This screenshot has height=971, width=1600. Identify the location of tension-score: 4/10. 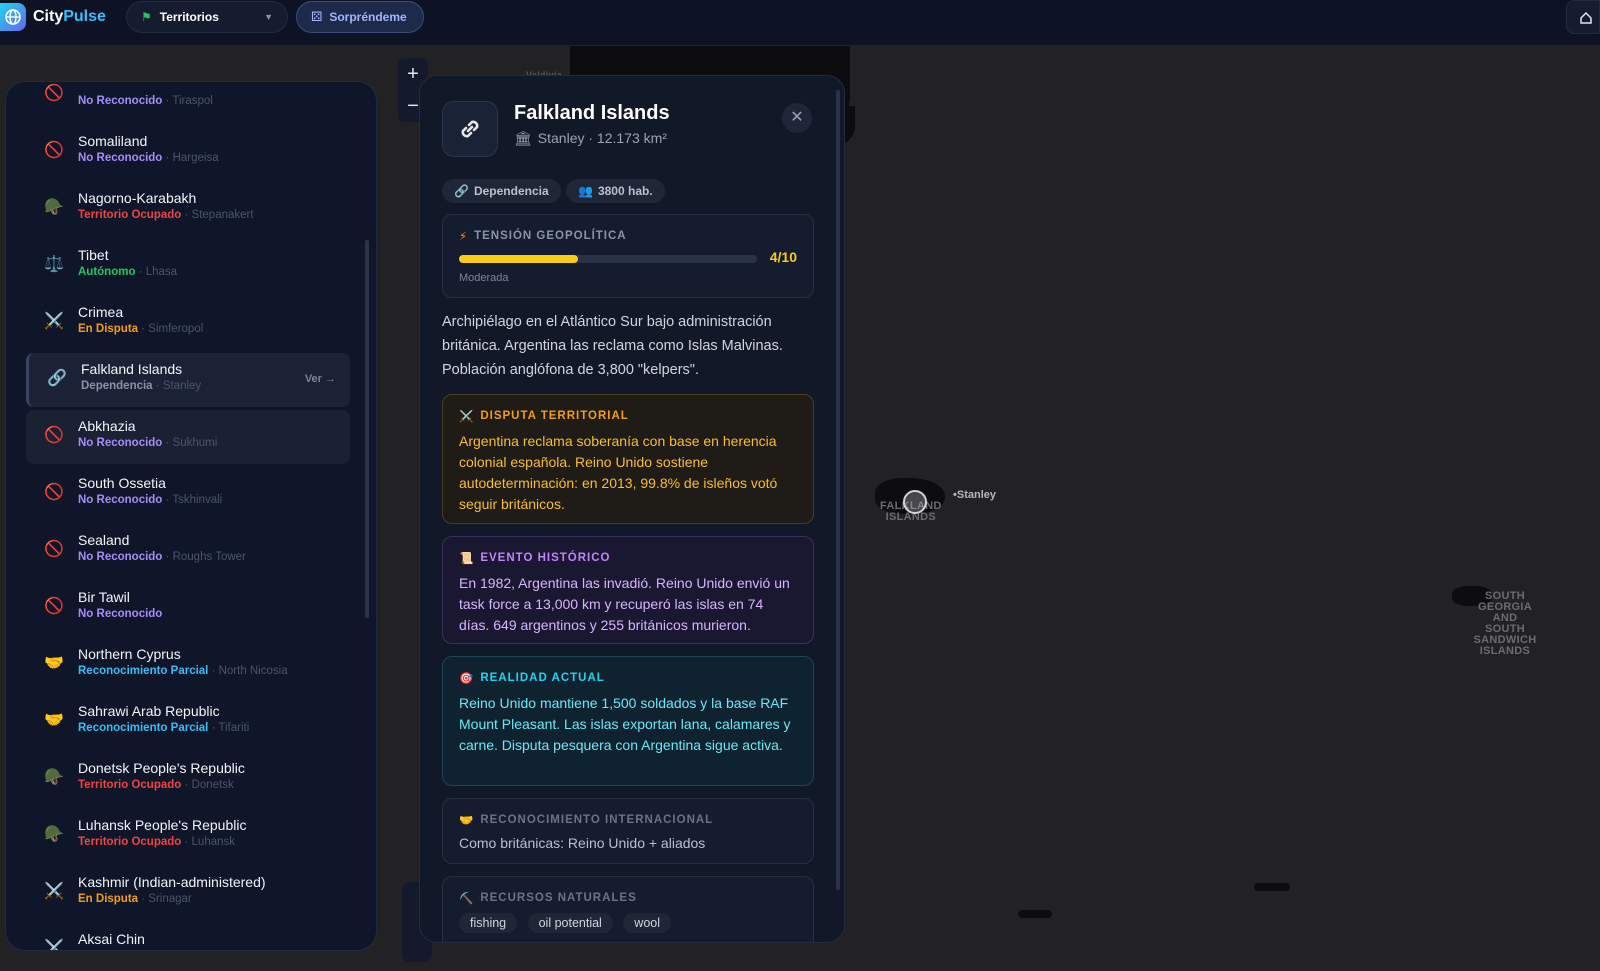
(783, 257).